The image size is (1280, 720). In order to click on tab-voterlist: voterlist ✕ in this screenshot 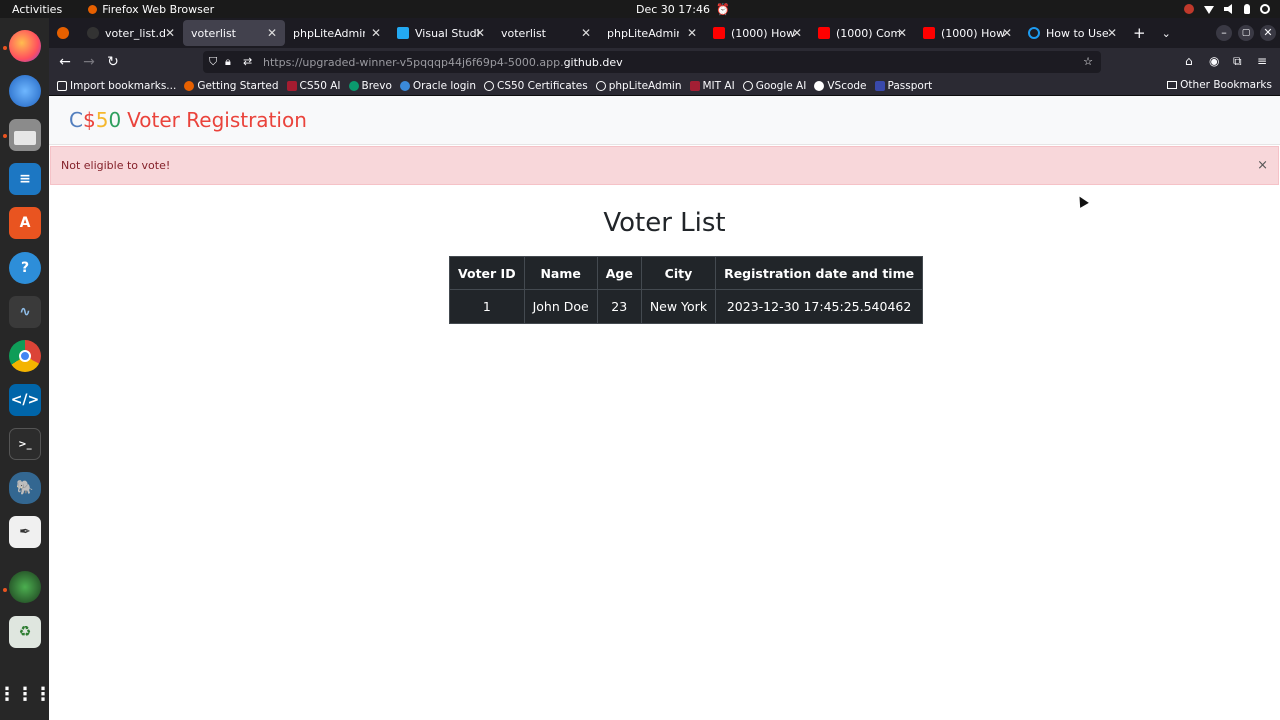, I will do `click(234, 33)`.